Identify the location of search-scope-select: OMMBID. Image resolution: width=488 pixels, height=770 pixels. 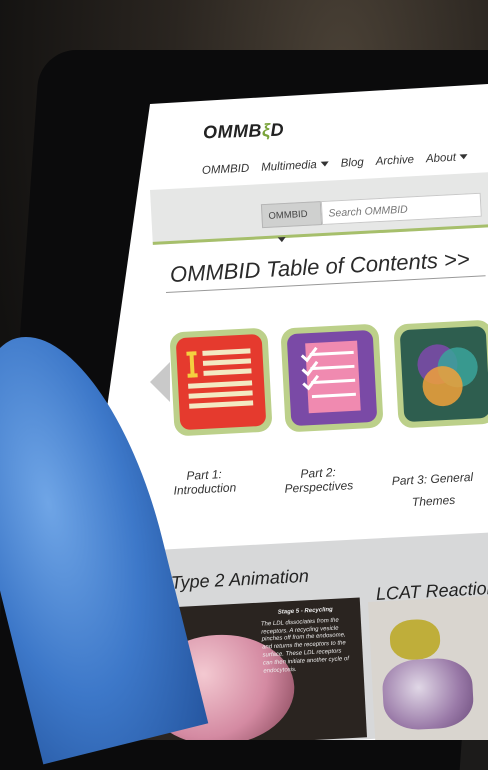
(291, 222).